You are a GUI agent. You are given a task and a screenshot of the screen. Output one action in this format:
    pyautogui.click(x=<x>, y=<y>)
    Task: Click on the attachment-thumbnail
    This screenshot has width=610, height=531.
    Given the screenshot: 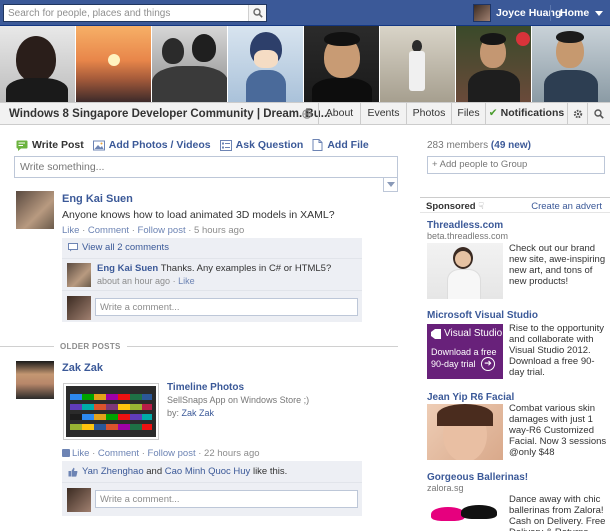 What is the action you would take?
    pyautogui.click(x=111, y=411)
    